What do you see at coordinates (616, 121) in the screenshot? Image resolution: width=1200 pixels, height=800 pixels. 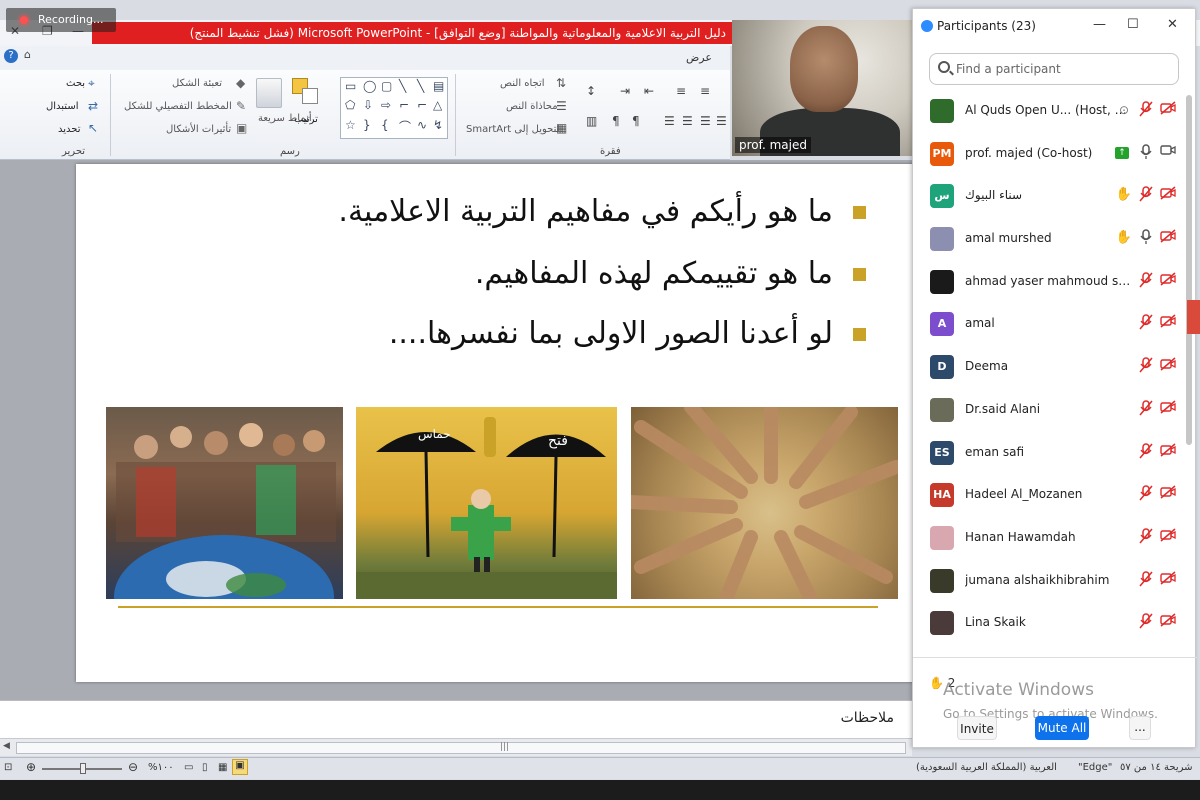 I see `rtl-icon: ¶` at bounding box center [616, 121].